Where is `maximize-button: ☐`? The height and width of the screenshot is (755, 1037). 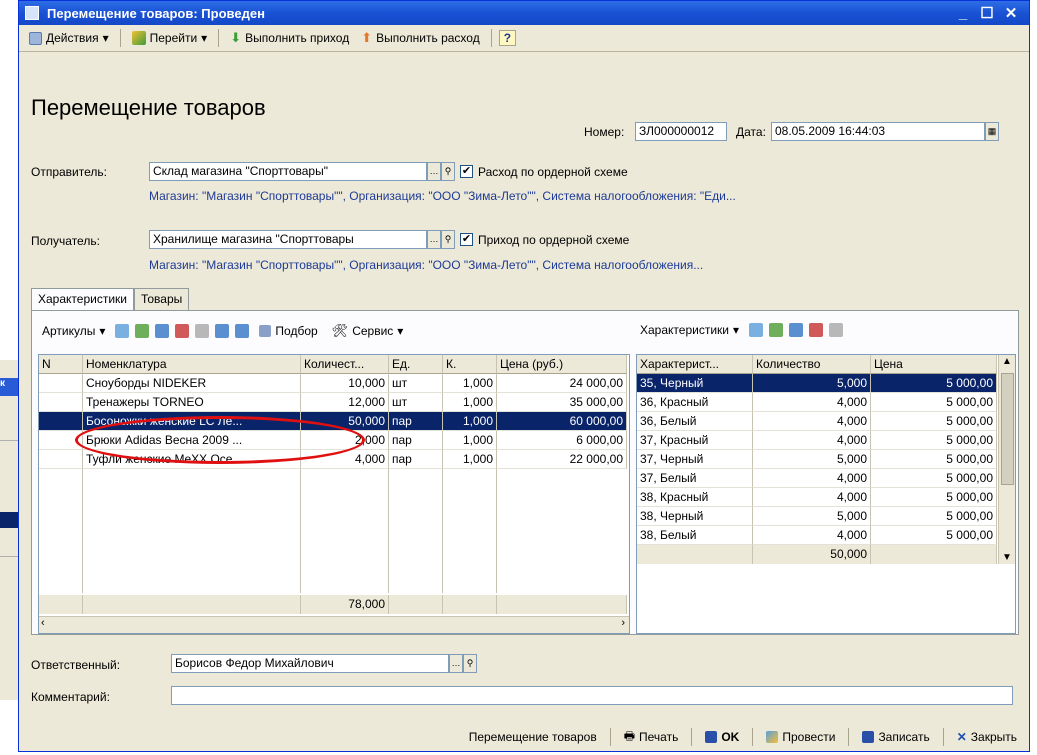
maximize-button: ☐ is located at coordinates (987, 13).